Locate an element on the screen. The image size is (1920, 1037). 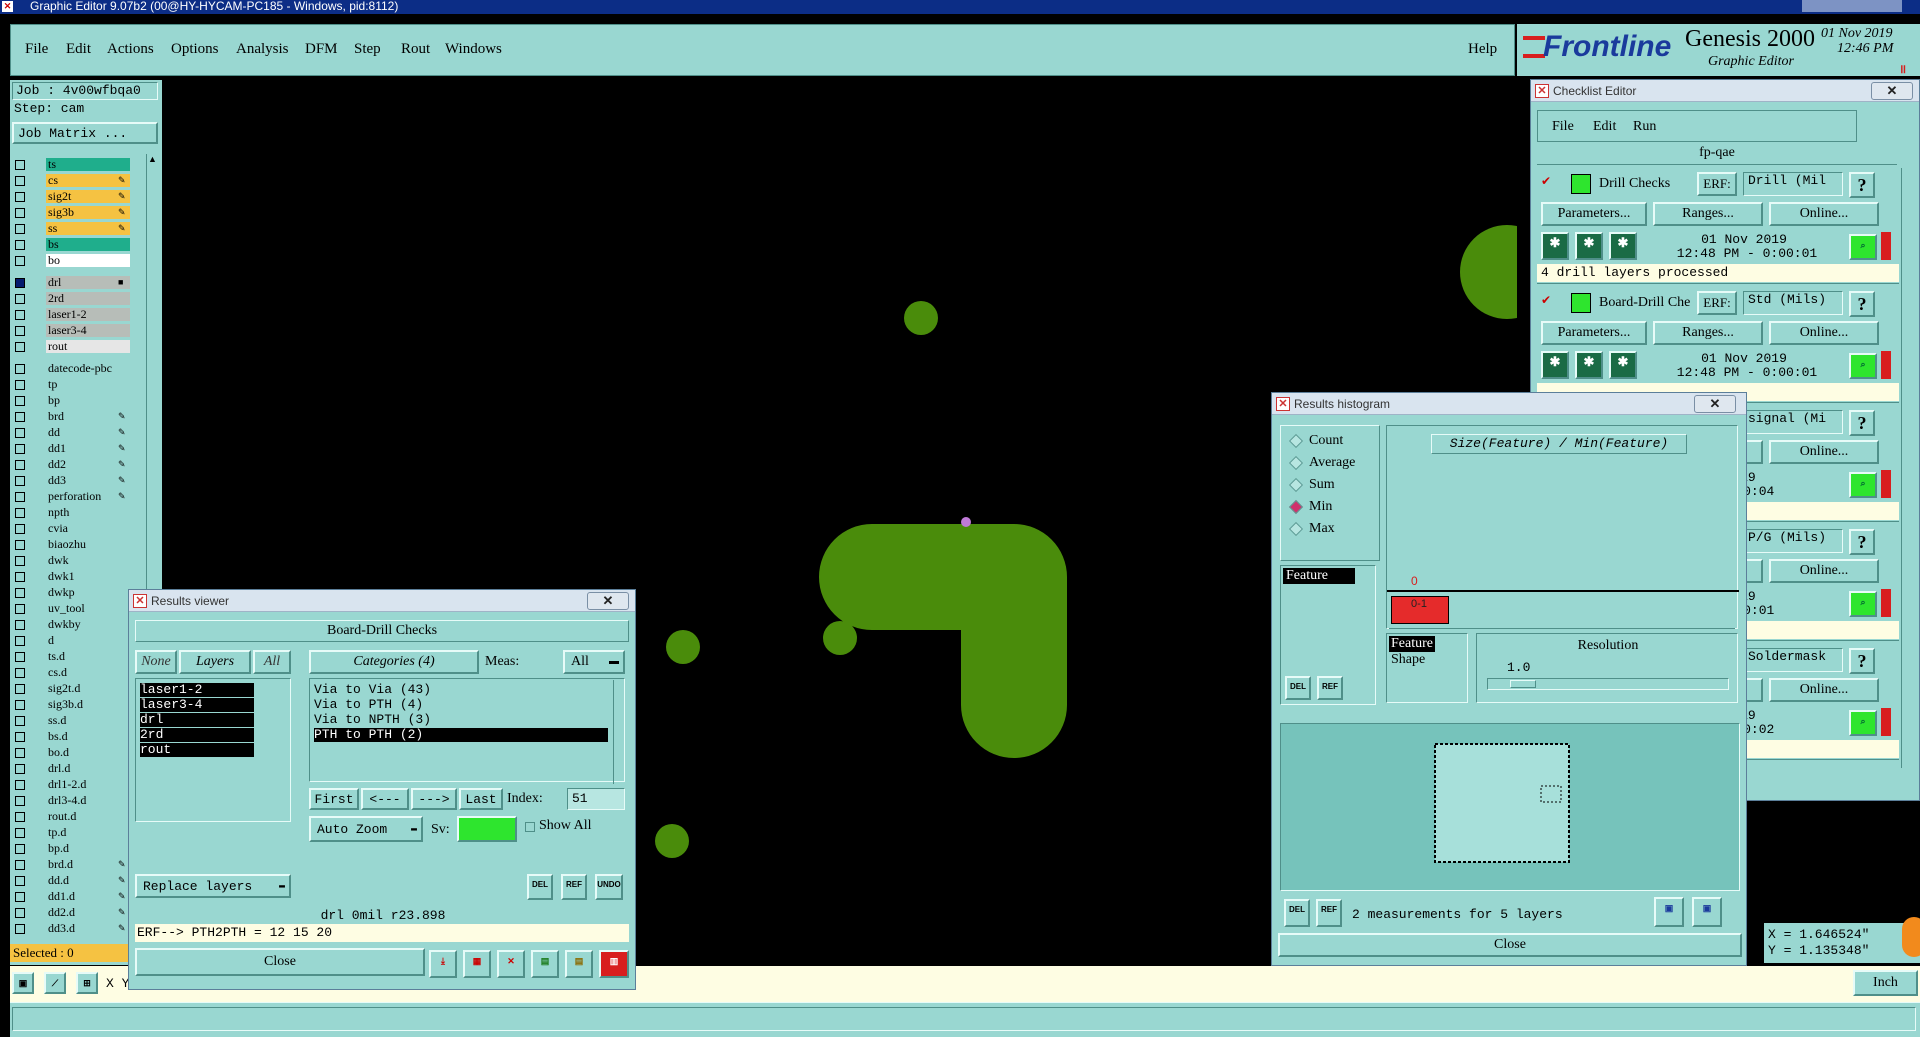
layer-row: bp.d is located at coordinates (70, 849).